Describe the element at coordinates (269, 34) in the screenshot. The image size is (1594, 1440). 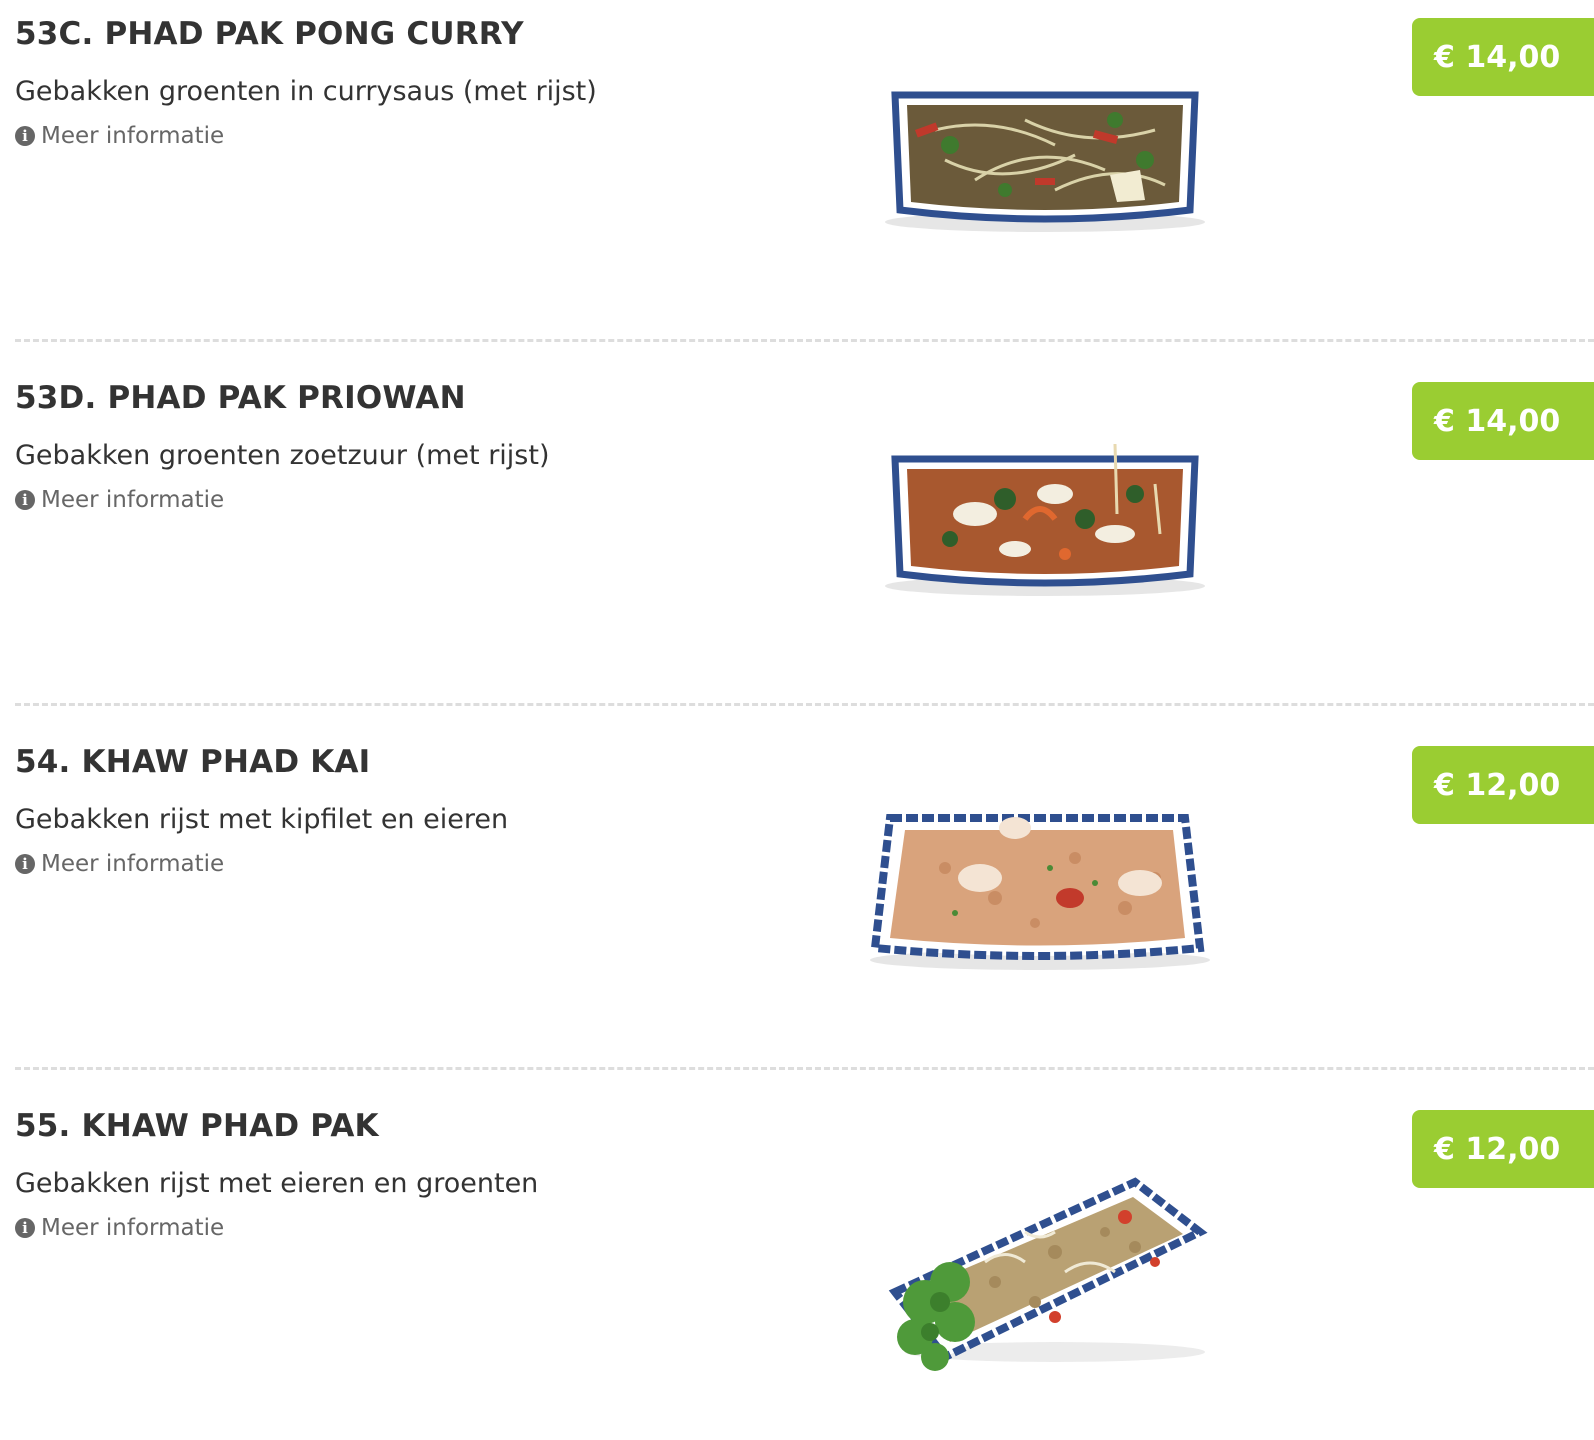
I see `item-title: 53C. PHAD PAK PONG CURRY` at that location.